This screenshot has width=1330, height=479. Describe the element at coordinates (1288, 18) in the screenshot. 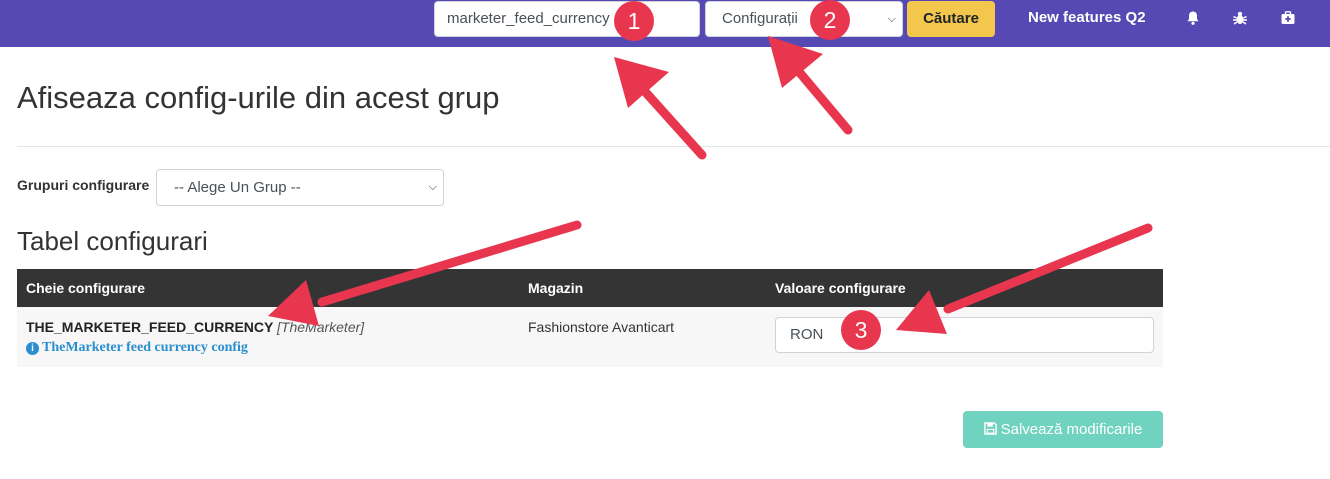

I see `medkit-icon` at that location.